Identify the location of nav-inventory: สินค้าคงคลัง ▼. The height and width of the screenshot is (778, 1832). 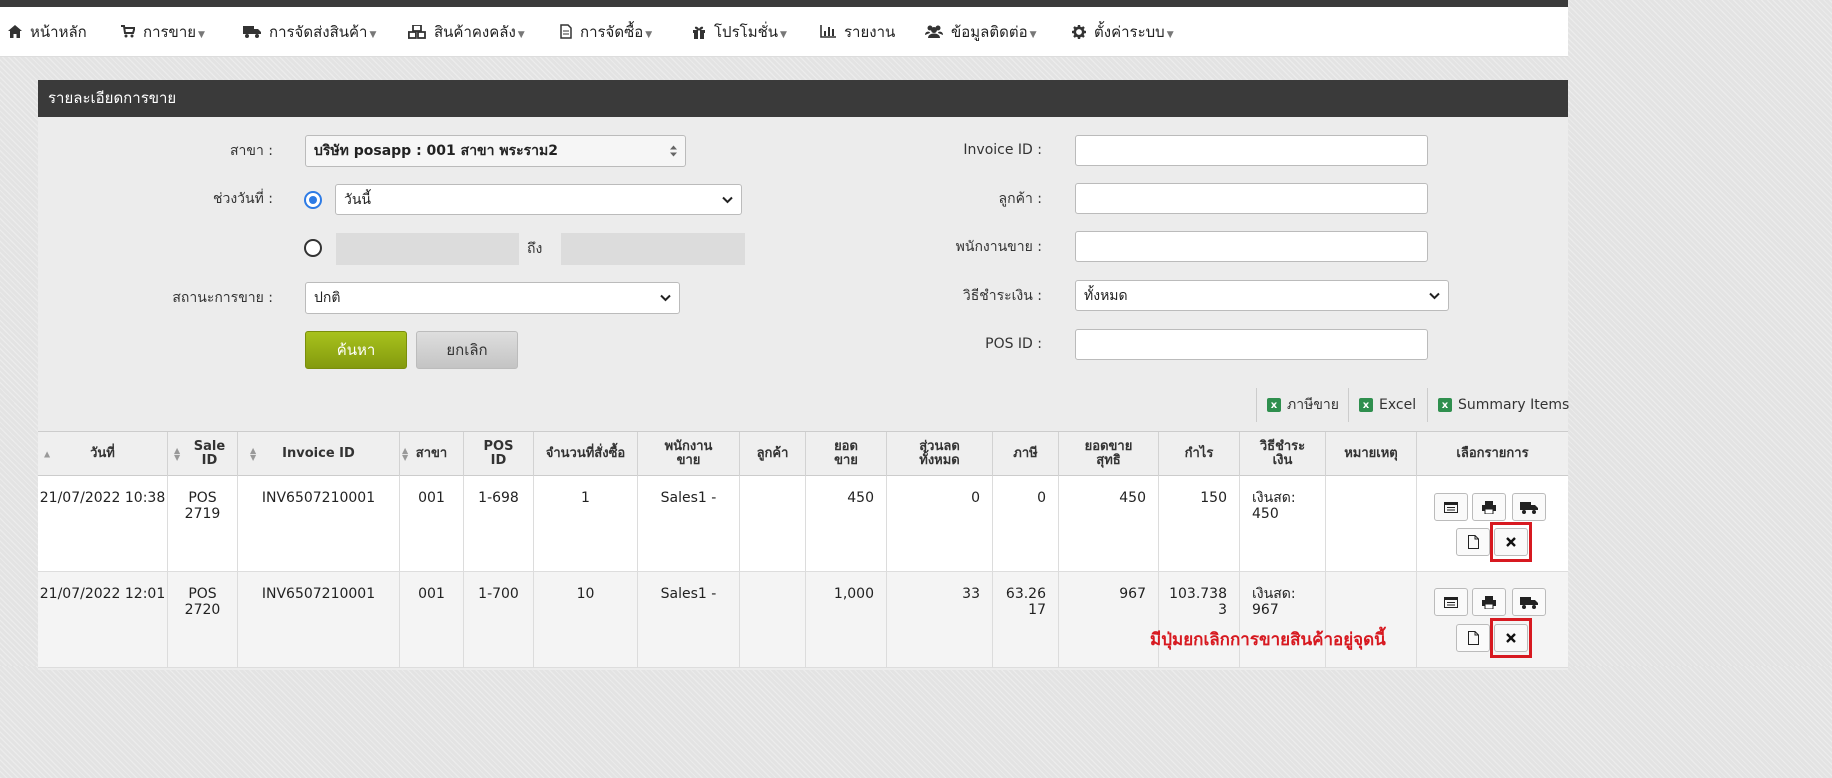
(466, 31).